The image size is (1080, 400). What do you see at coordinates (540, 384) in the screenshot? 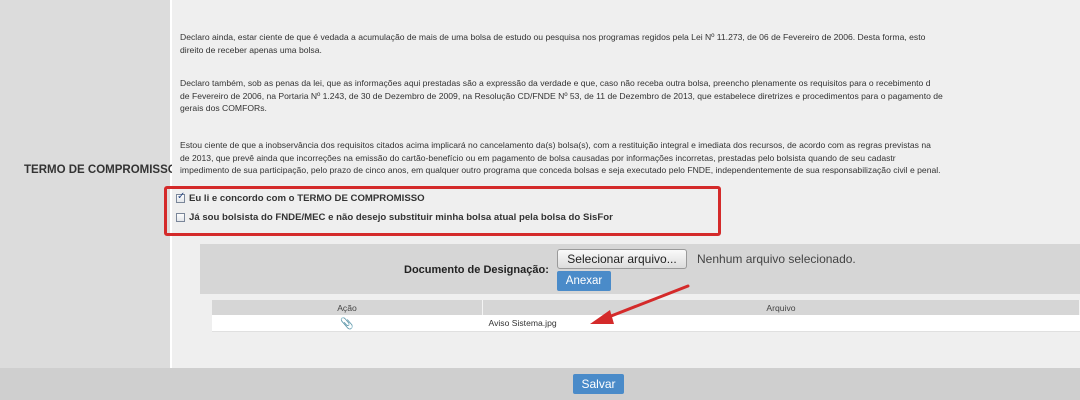
I see `footer-bar: Salvar` at bounding box center [540, 384].